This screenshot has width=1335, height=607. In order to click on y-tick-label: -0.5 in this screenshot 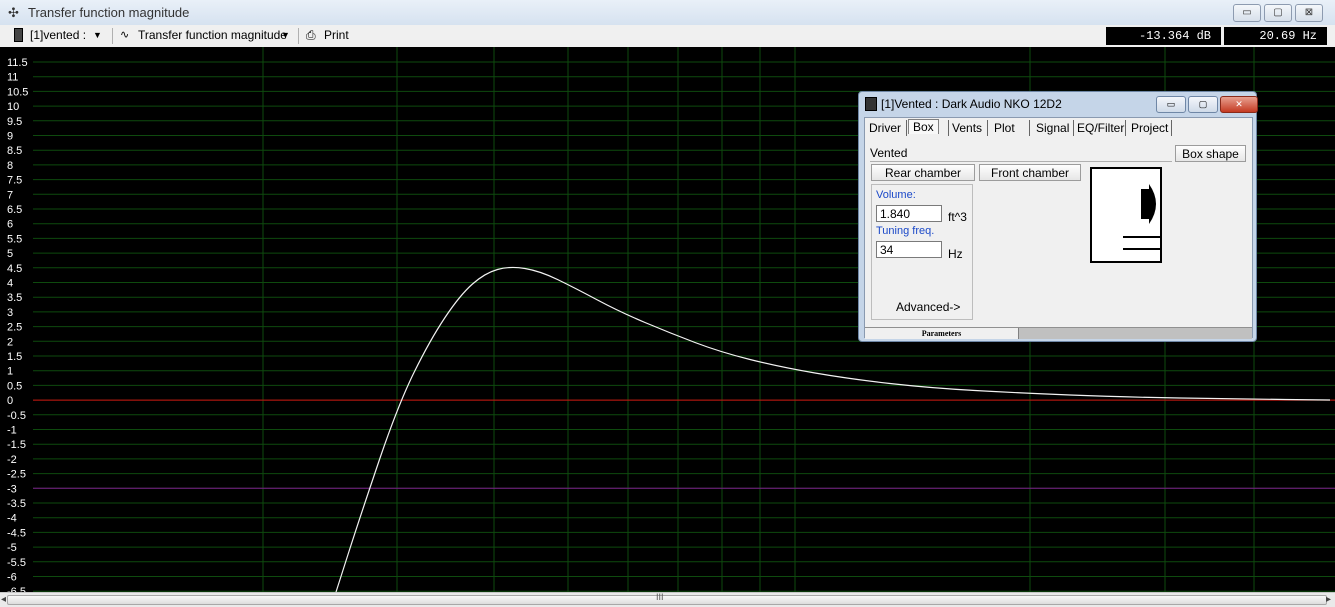, I will do `click(16, 416)`.